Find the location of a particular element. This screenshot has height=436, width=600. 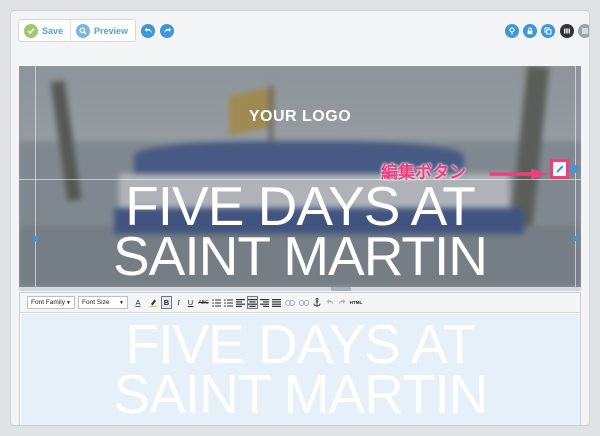

font-size-select: Font Size ▼ is located at coordinates (103, 302).